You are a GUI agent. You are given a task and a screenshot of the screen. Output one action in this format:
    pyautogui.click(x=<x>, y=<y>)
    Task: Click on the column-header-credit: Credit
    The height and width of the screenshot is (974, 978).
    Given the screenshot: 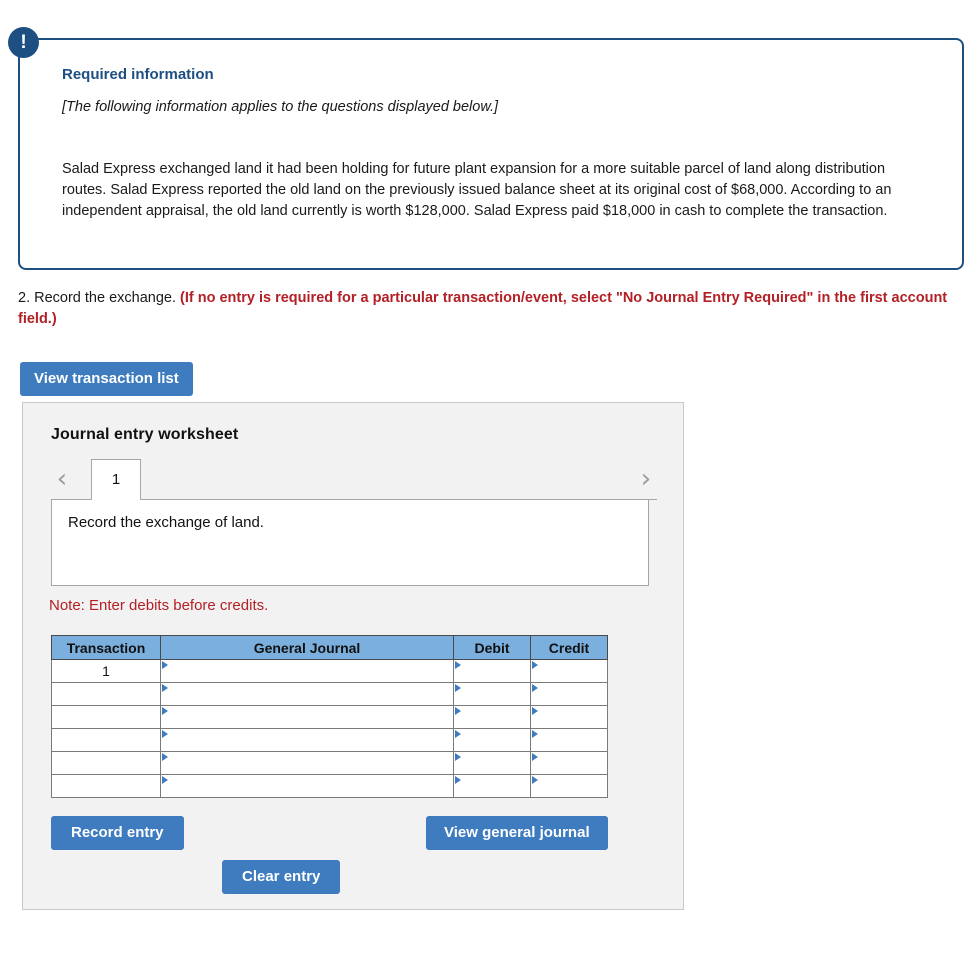 What is the action you would take?
    pyautogui.click(x=569, y=647)
    